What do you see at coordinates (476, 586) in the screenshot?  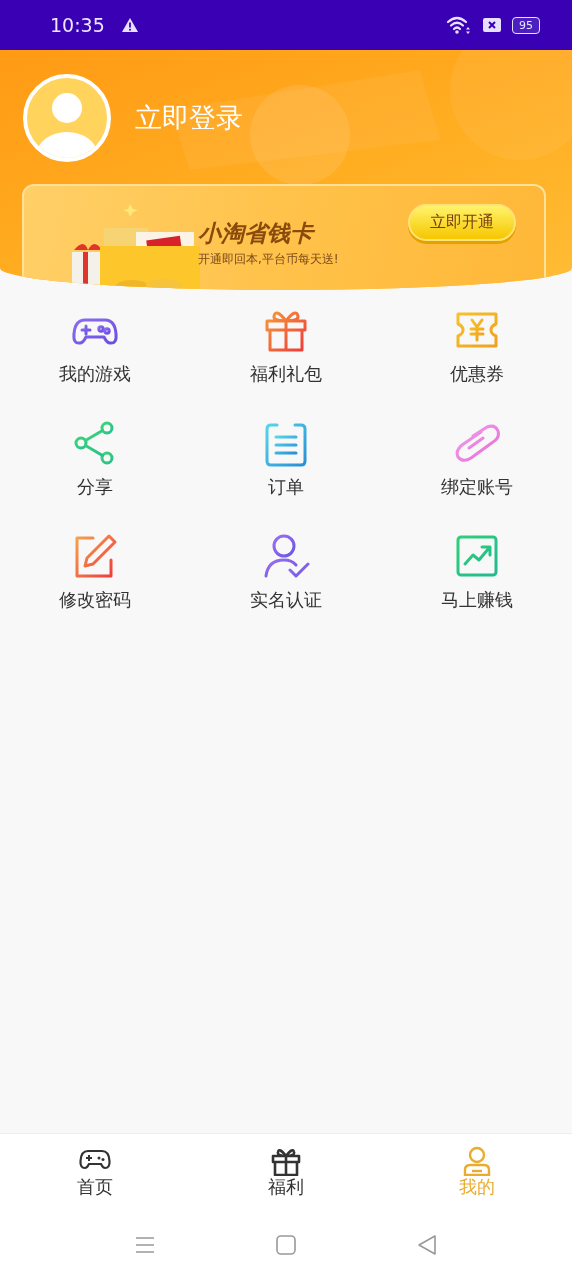 I see `menu-item: 马上赚钱` at bounding box center [476, 586].